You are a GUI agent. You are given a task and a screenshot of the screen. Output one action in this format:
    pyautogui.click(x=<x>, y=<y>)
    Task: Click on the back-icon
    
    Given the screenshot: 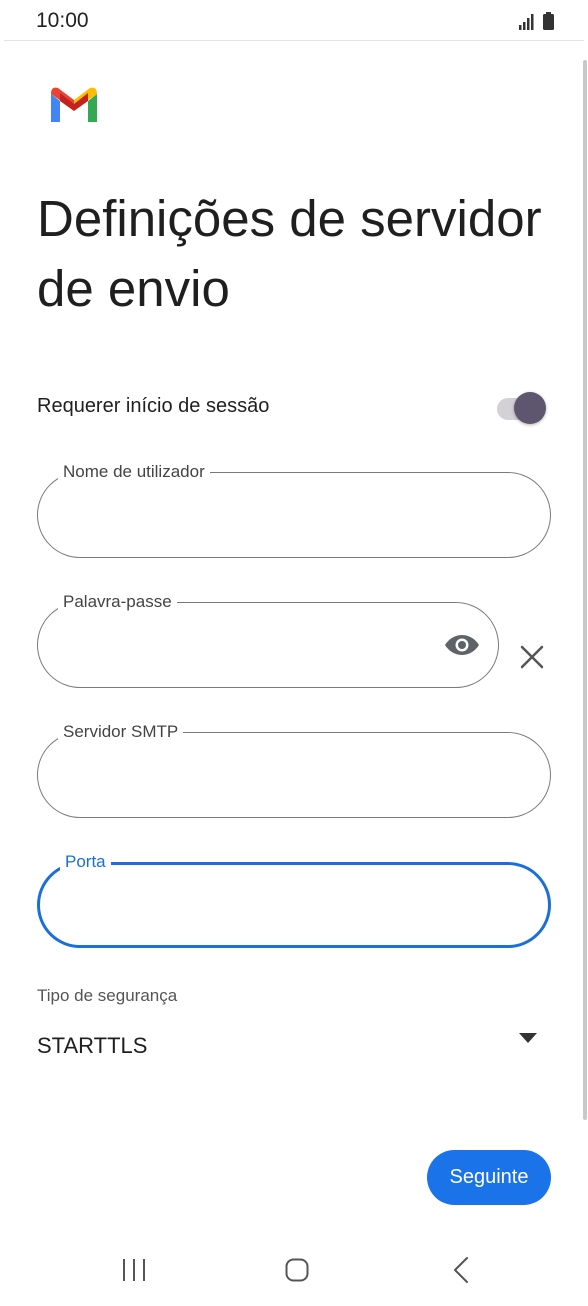 What is the action you would take?
    pyautogui.click(x=461, y=1270)
    